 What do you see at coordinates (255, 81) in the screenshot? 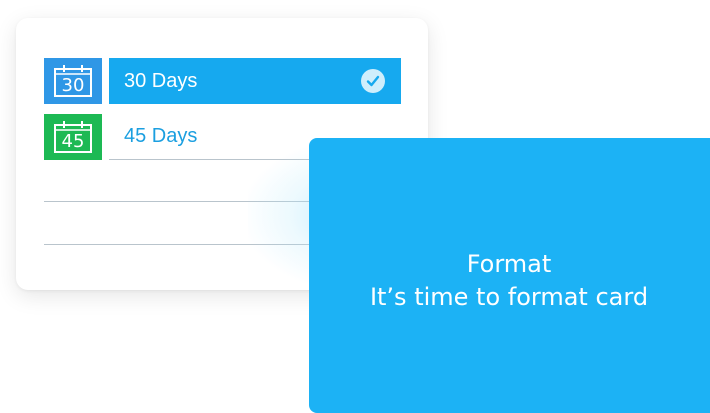
I see `option-30-days: 30 Days` at bounding box center [255, 81].